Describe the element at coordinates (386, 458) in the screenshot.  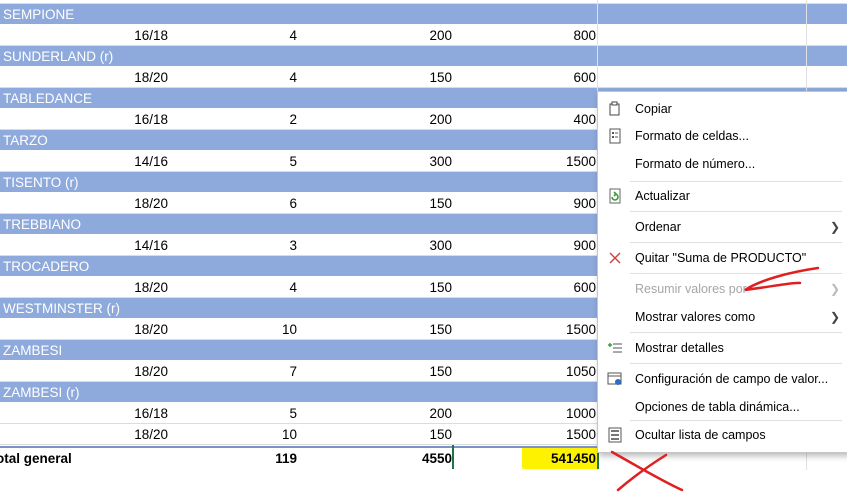
I see `grand-total-price: 4550` at that location.